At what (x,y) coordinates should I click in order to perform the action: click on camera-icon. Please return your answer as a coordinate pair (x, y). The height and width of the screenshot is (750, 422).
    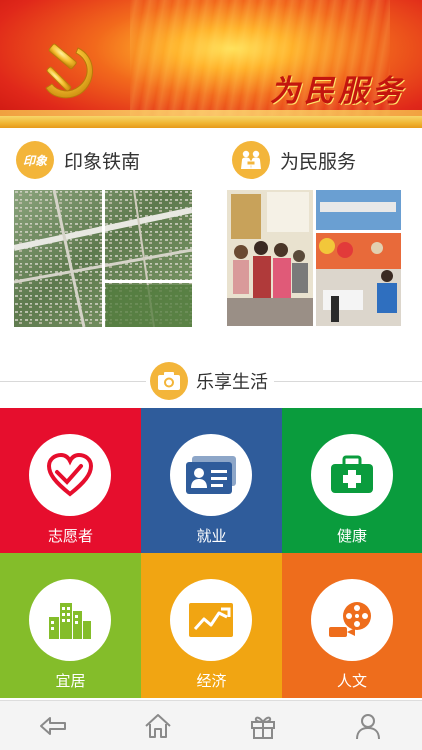
    Looking at the image, I should click on (169, 381).